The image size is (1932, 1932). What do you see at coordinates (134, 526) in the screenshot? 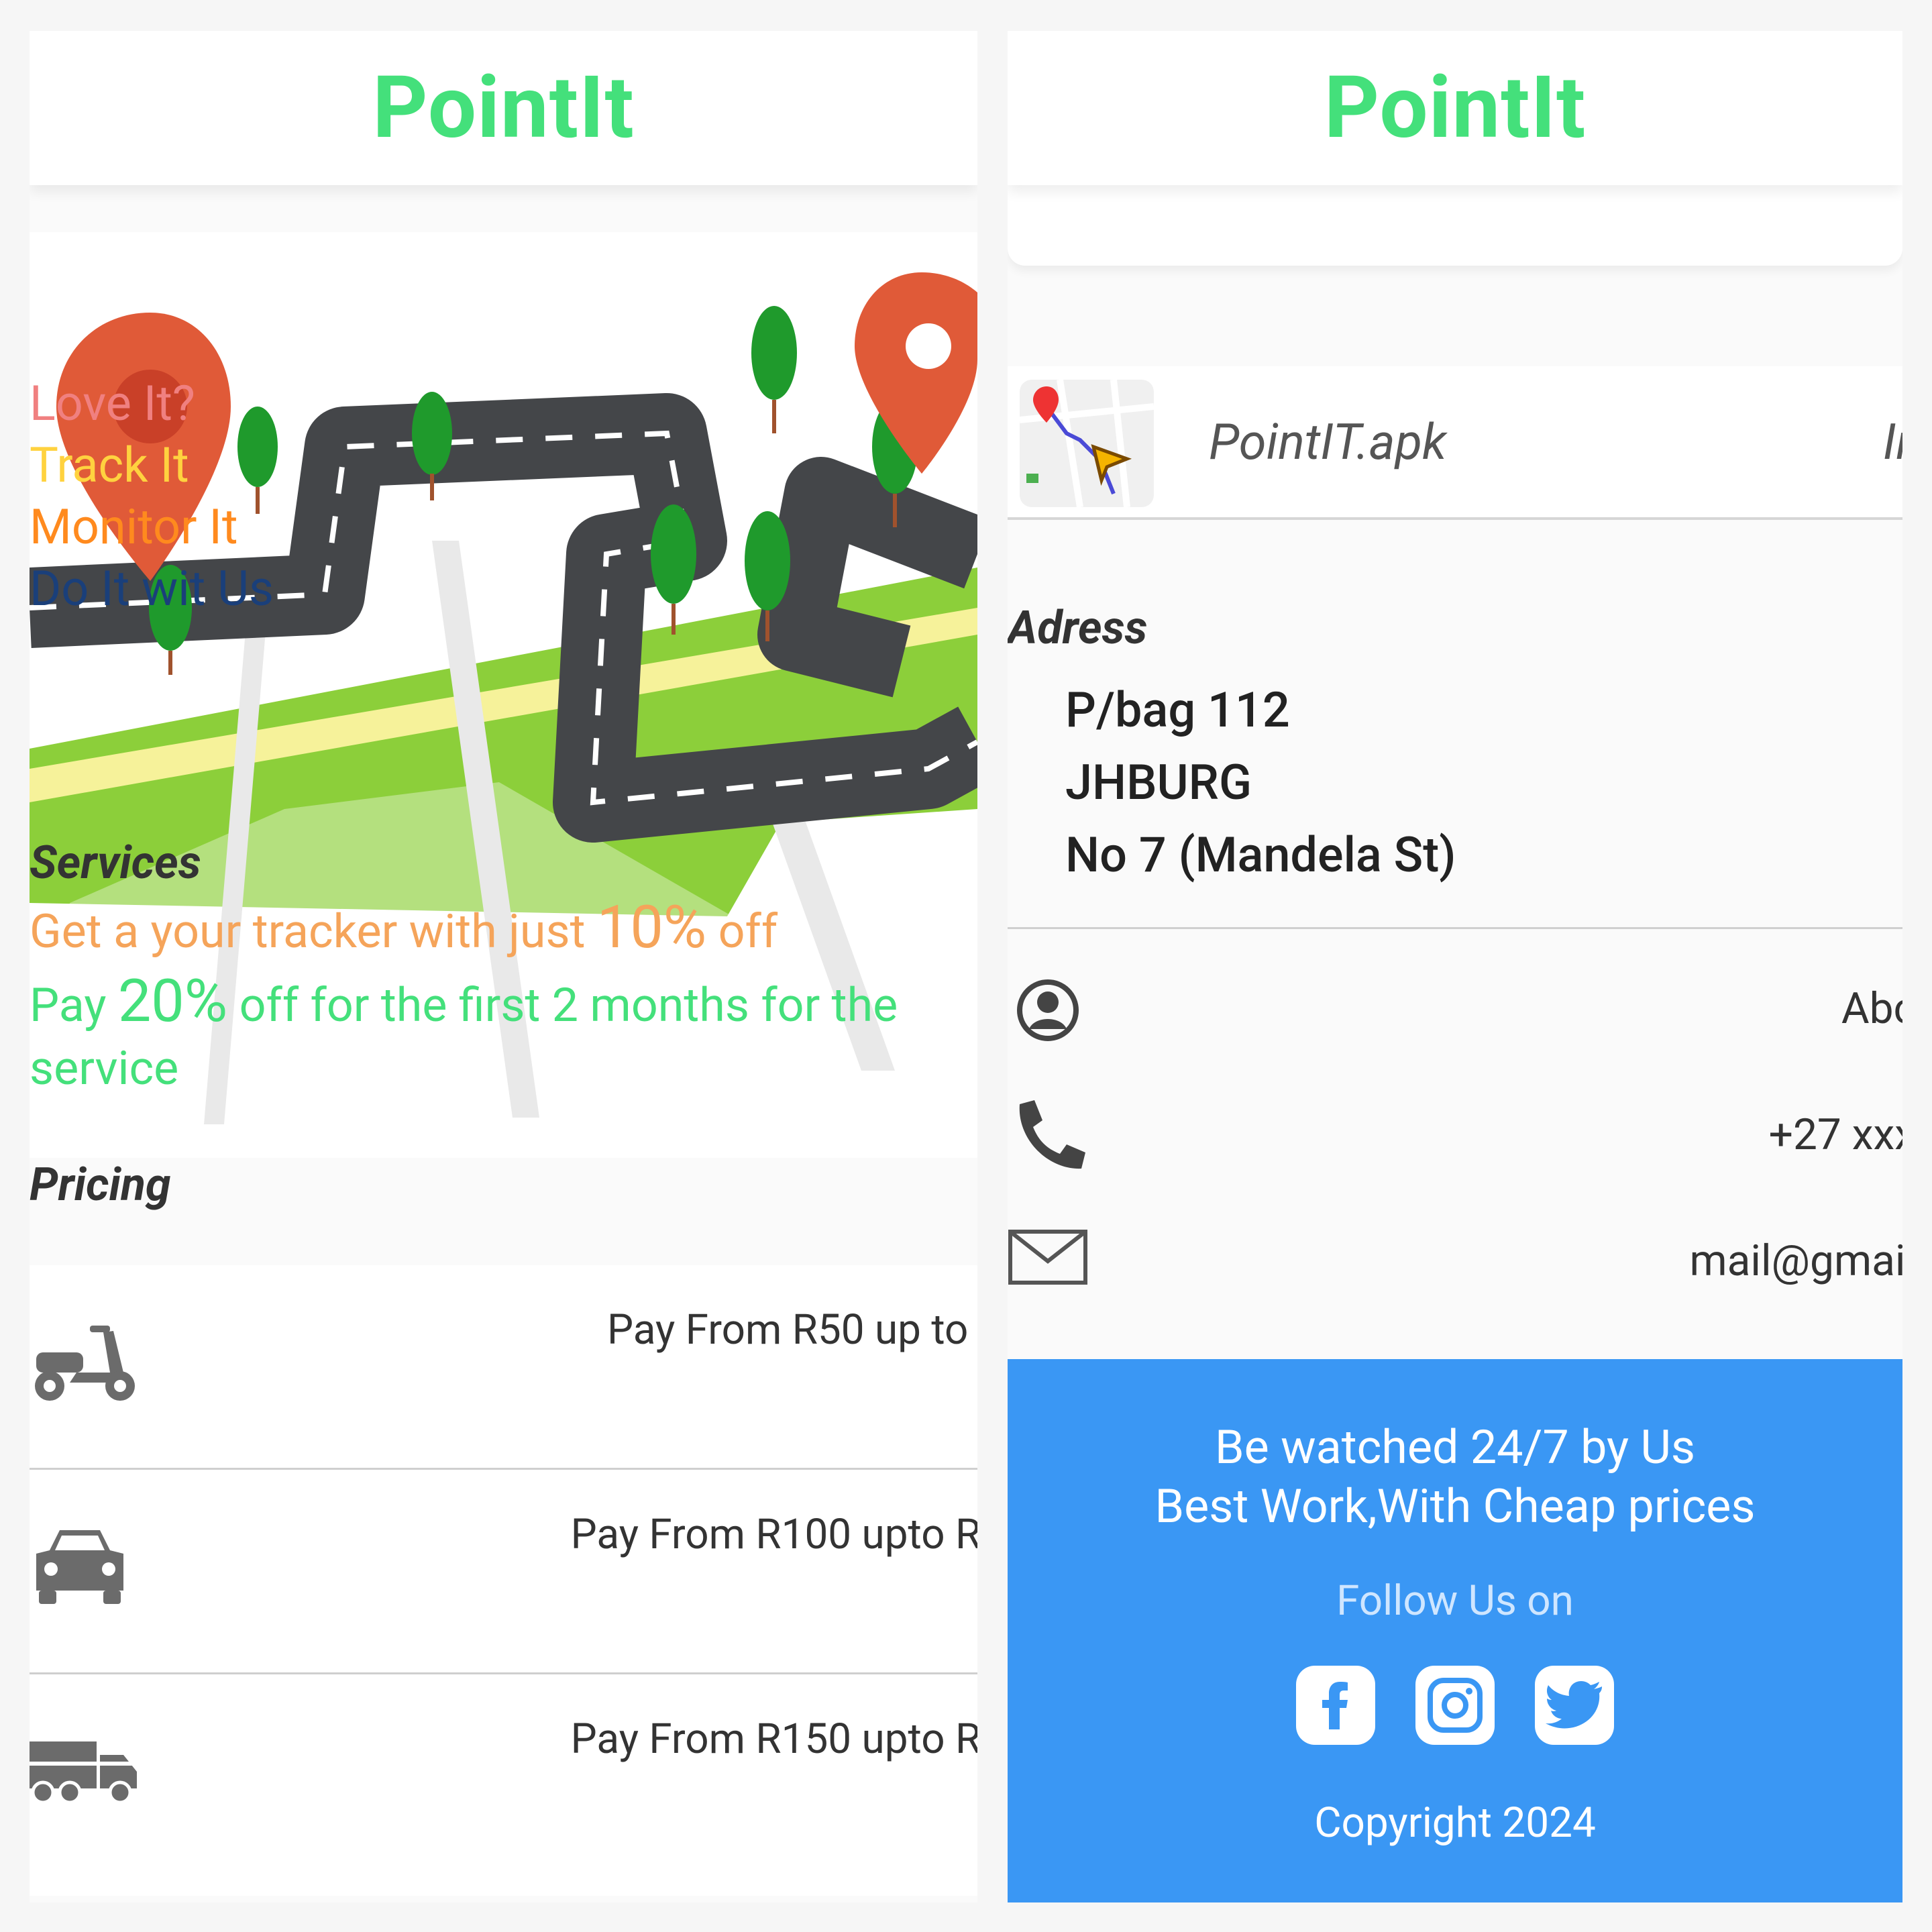
I see `tagline-monitor: Monitor It` at bounding box center [134, 526].